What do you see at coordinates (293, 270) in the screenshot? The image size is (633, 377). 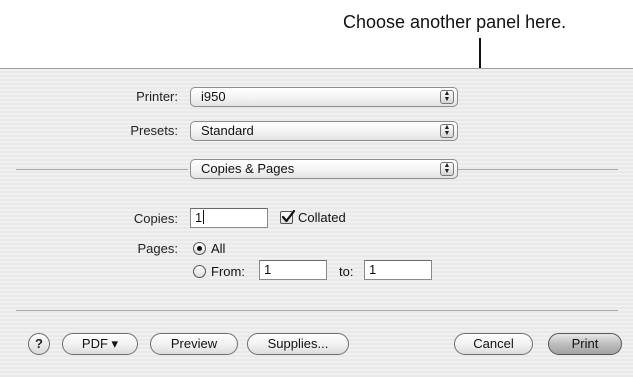 I see `pages-from-input: 1` at bounding box center [293, 270].